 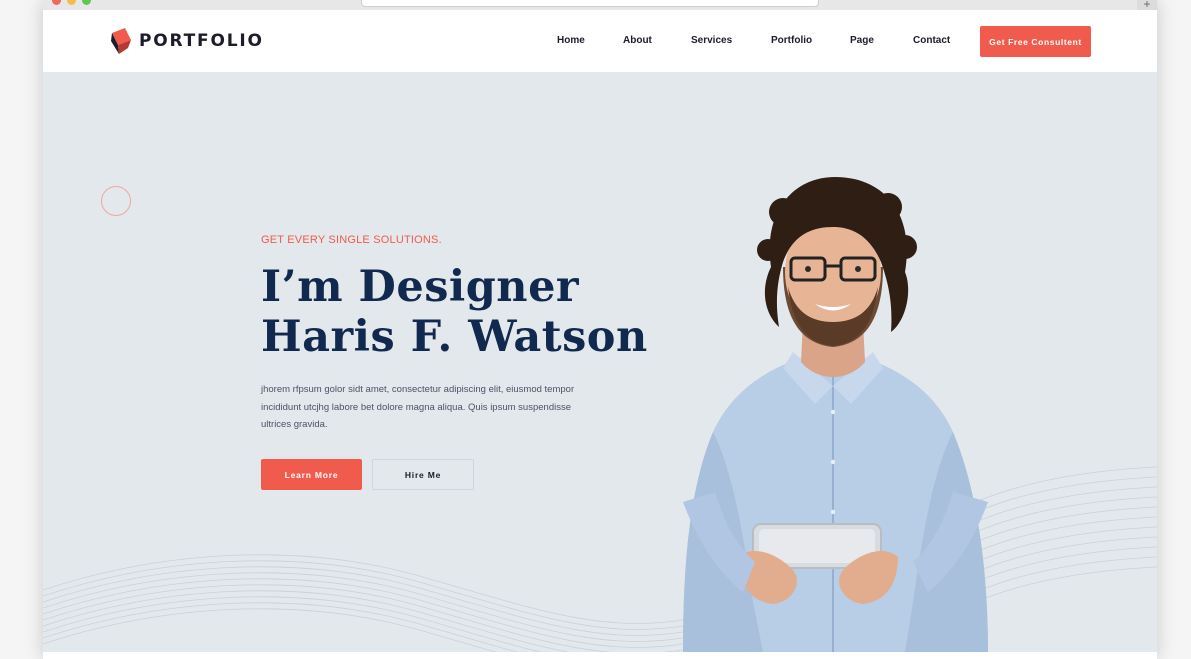 What do you see at coordinates (791, 40) in the screenshot?
I see `nav-portfolio: Portfolio` at bounding box center [791, 40].